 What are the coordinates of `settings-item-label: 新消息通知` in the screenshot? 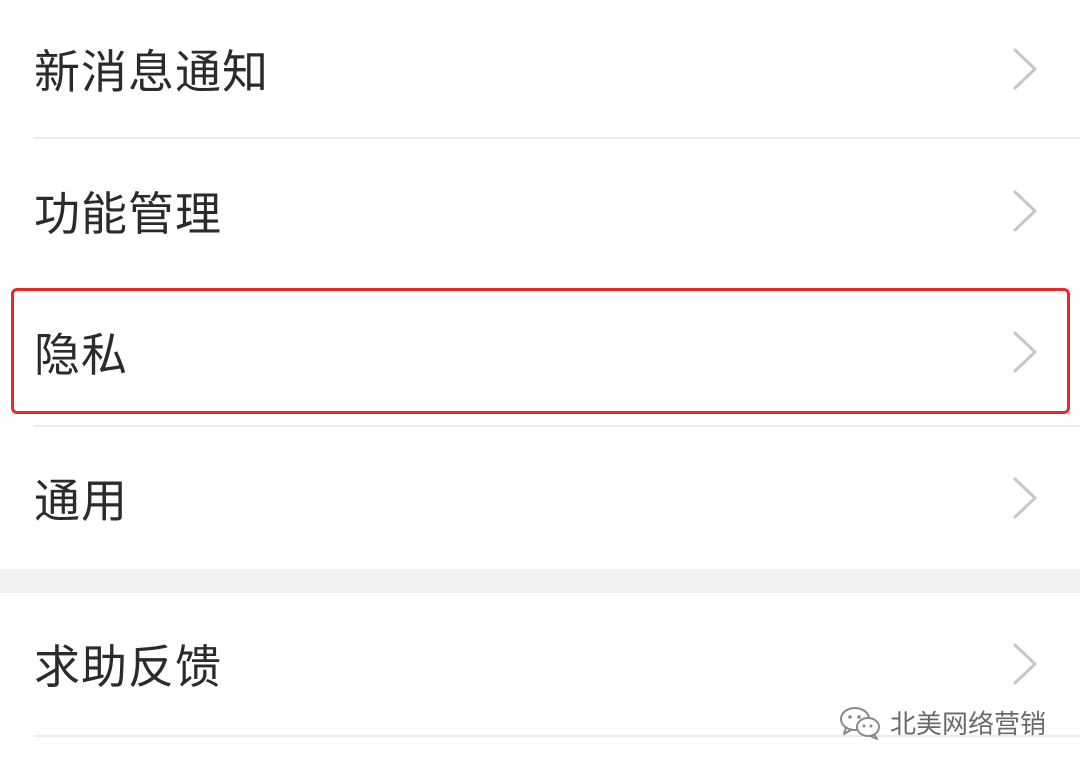 It's located at (151, 71).